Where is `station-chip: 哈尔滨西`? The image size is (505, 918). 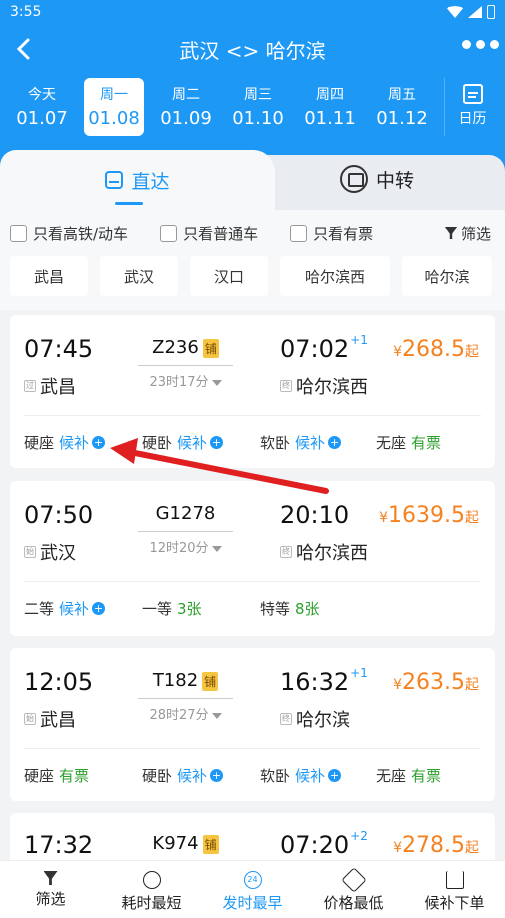 station-chip: 哈尔滨西 is located at coordinates (335, 276).